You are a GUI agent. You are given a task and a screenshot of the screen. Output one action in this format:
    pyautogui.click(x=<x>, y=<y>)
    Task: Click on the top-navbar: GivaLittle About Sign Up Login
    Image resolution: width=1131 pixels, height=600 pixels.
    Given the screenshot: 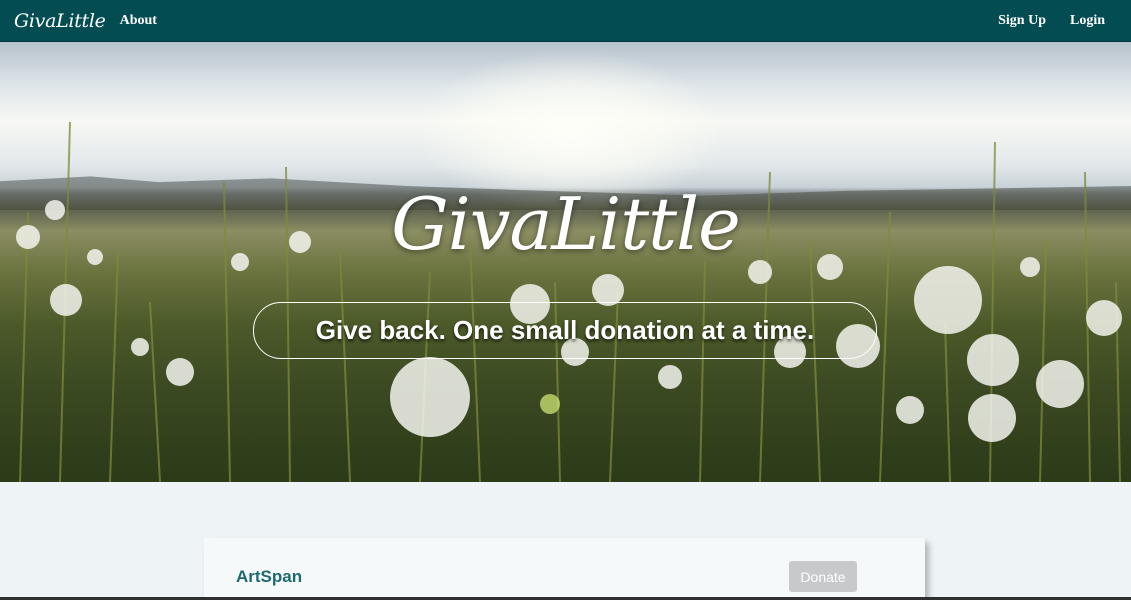 What is the action you would take?
    pyautogui.click(x=565, y=21)
    